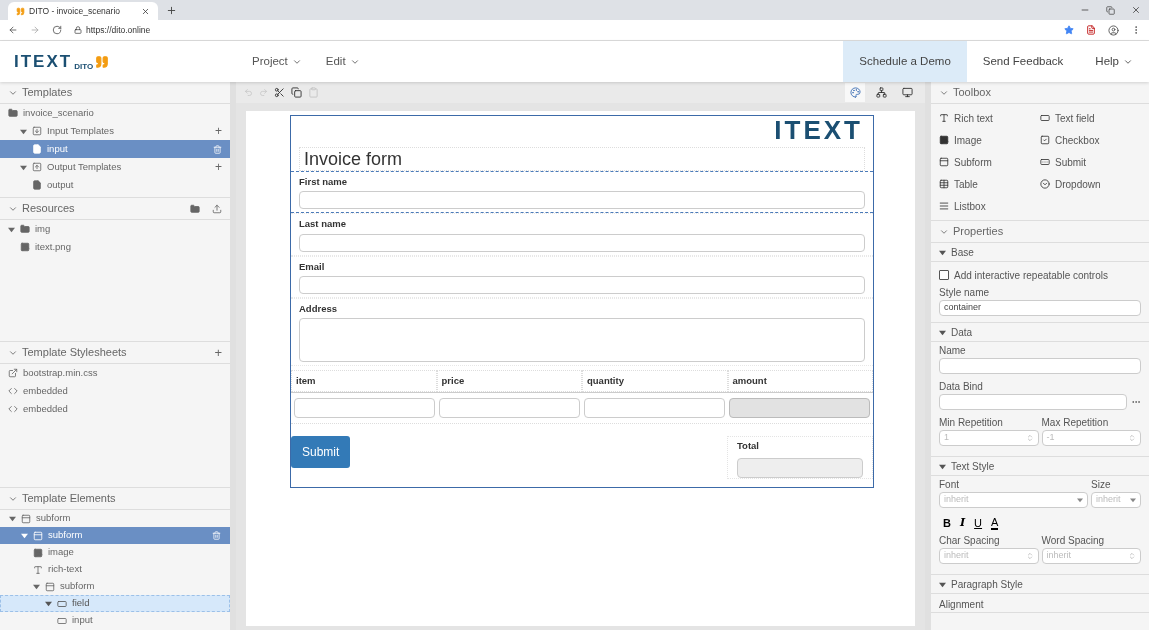 This screenshot has width=1149, height=630. I want to click on tree-item: rich-text, so click(115, 569).